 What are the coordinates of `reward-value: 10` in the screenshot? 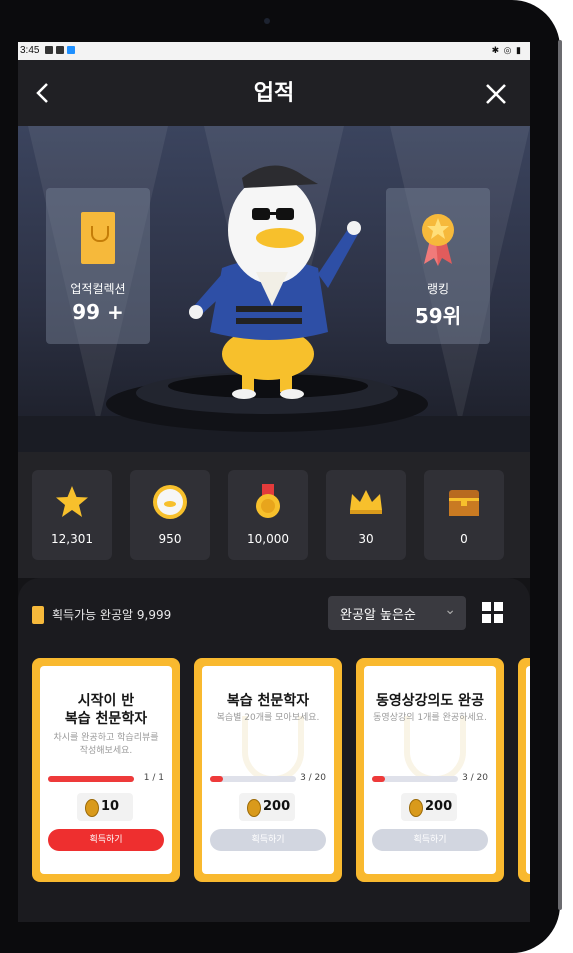 It's located at (110, 806).